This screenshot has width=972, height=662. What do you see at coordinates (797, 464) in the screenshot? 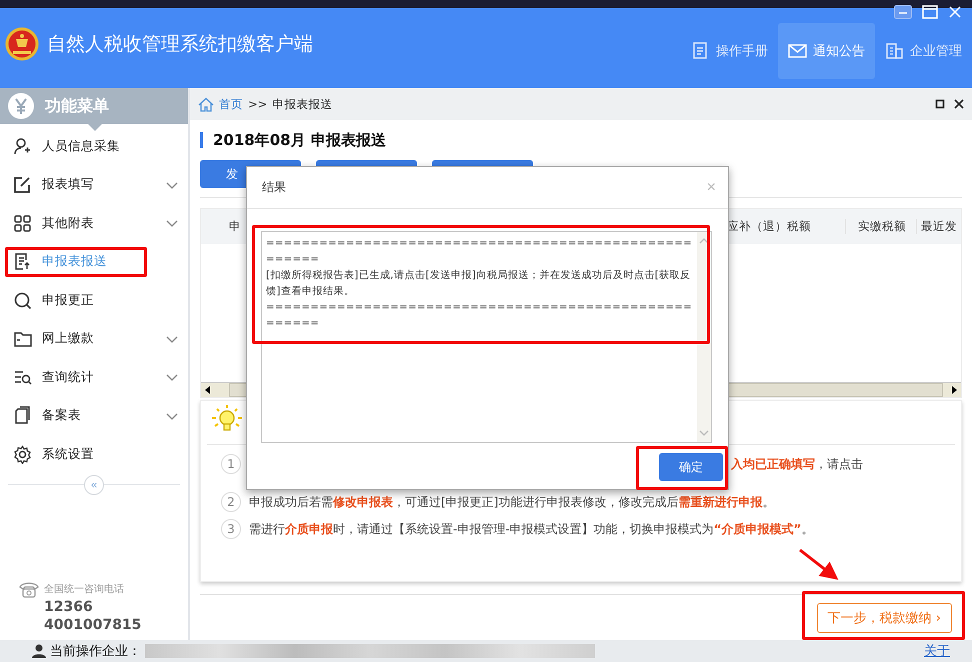
I see `tip-text: 入均已正确填写，请点击` at bounding box center [797, 464].